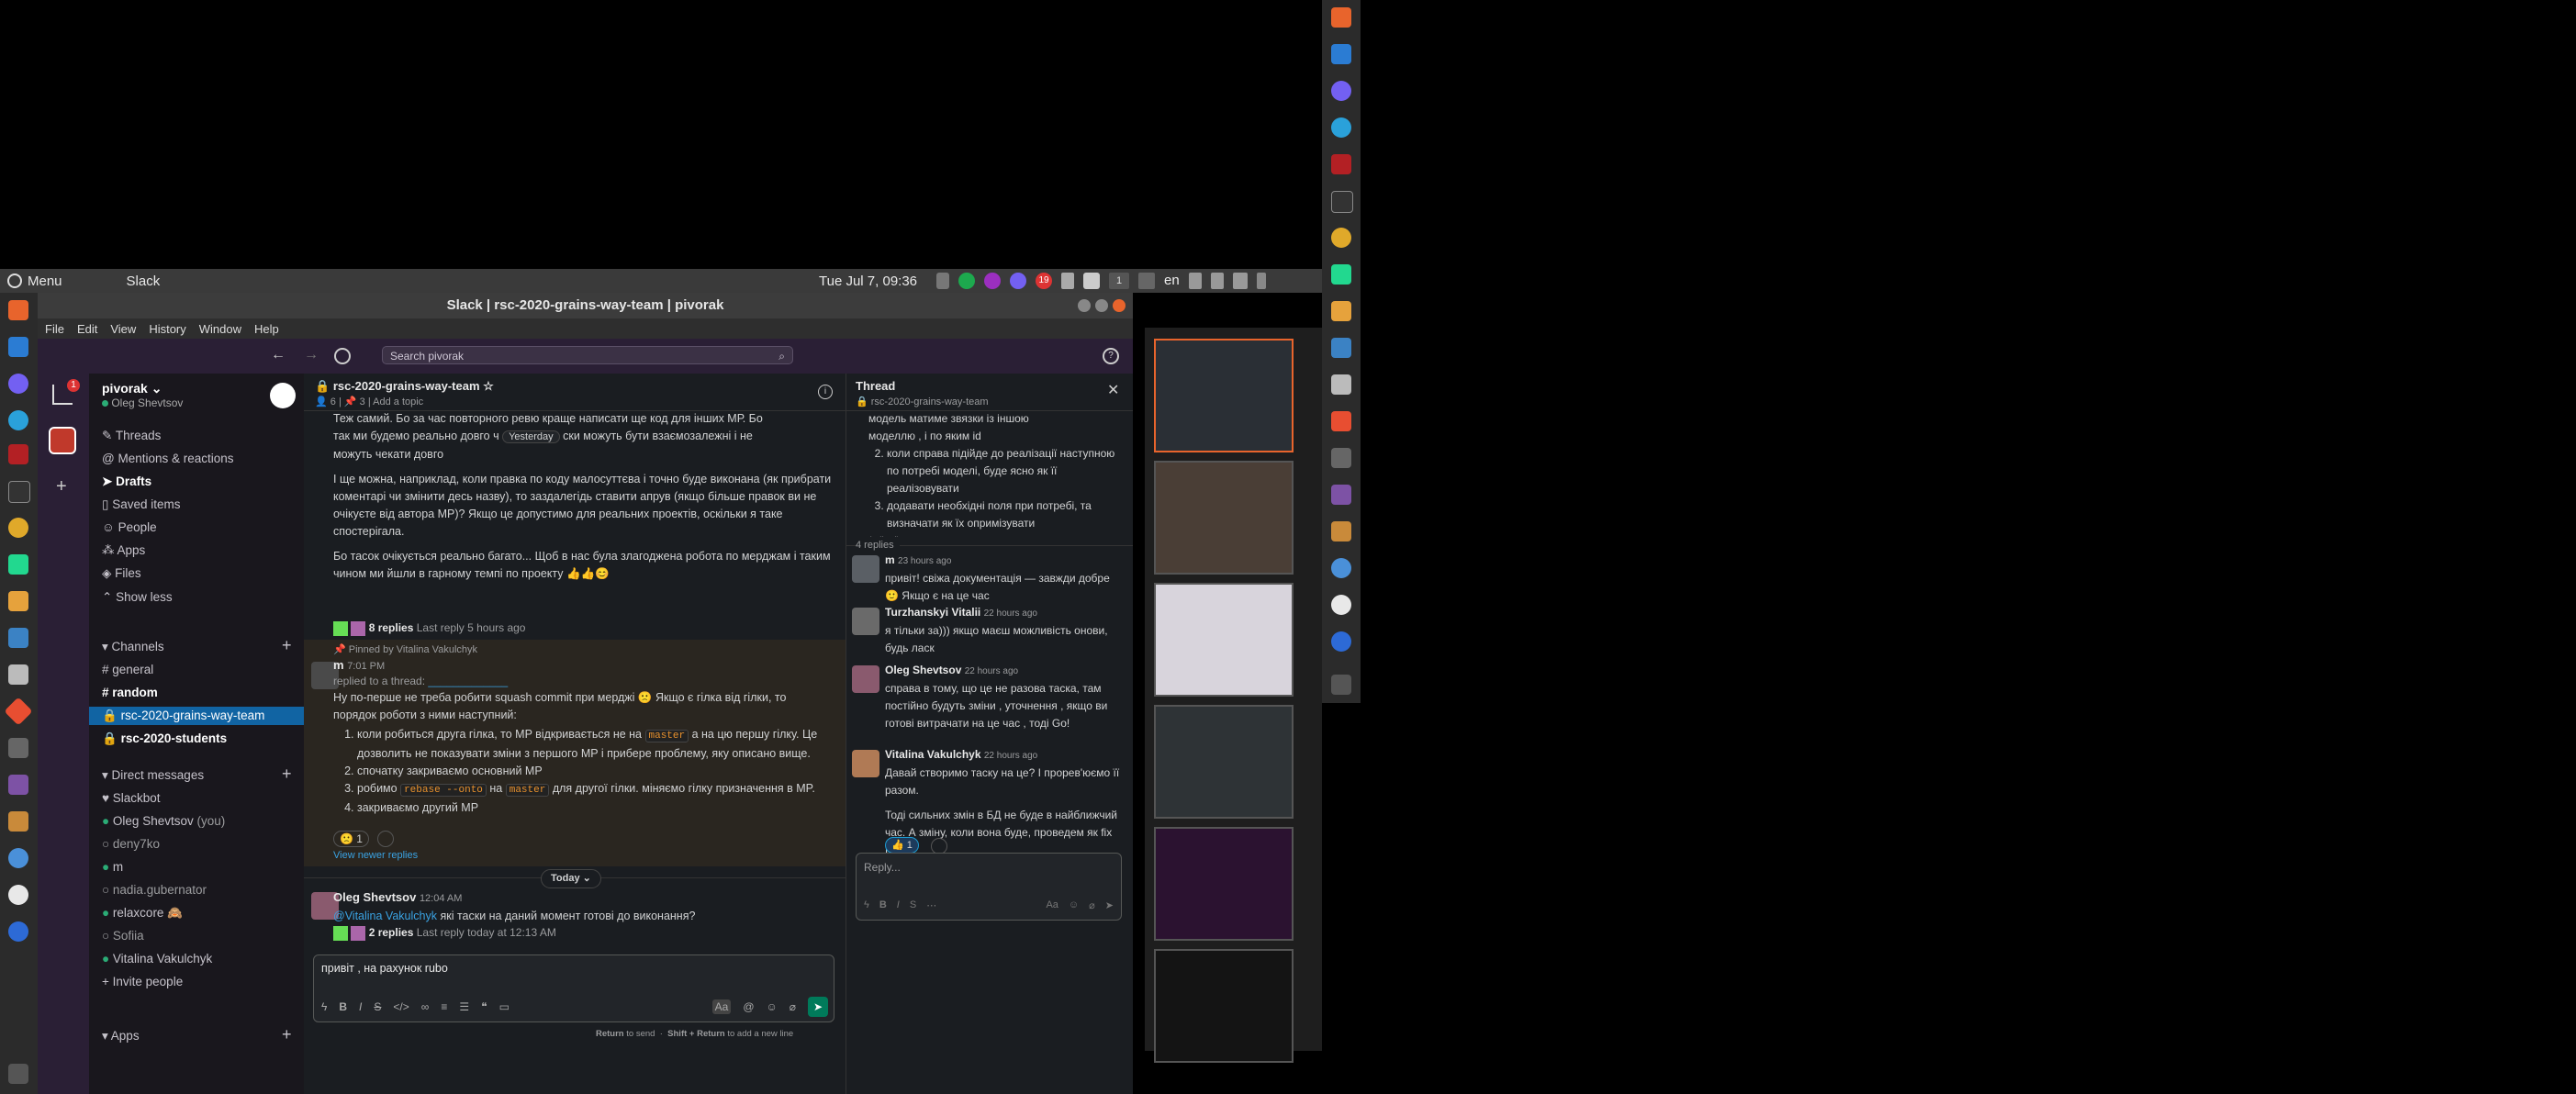 This screenshot has height=1094, width=2576. What do you see at coordinates (311, 355) in the screenshot?
I see `forward-arrow-icon: →` at bounding box center [311, 355].